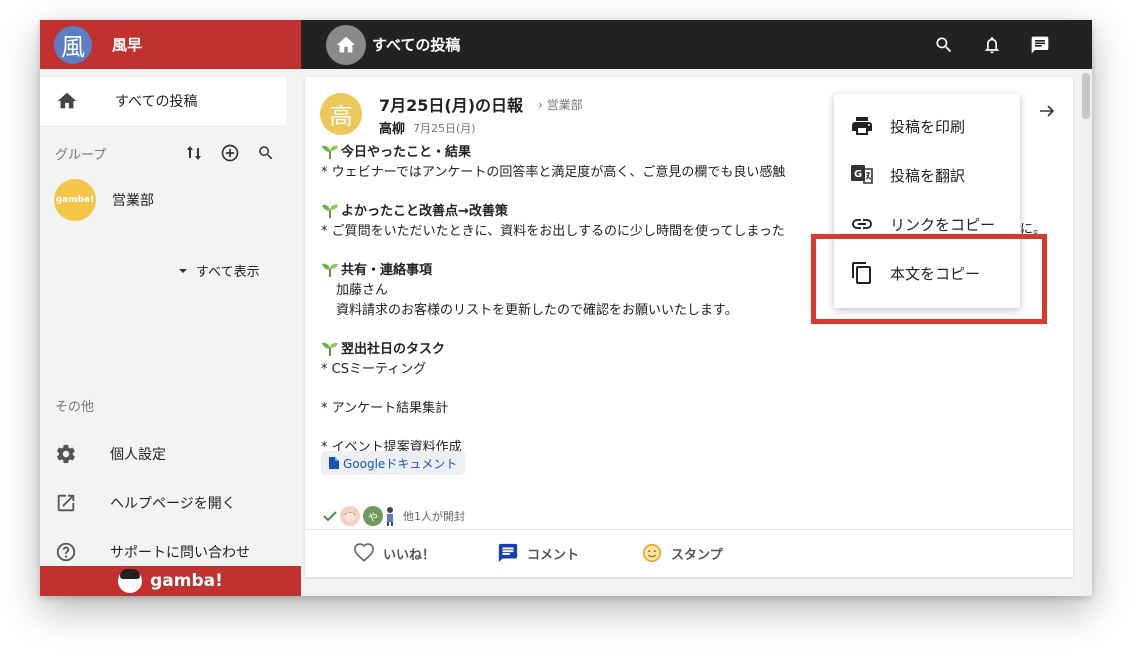 This screenshot has height=656, width=1132. What do you see at coordinates (67, 100) in the screenshot?
I see `home-icon` at bounding box center [67, 100].